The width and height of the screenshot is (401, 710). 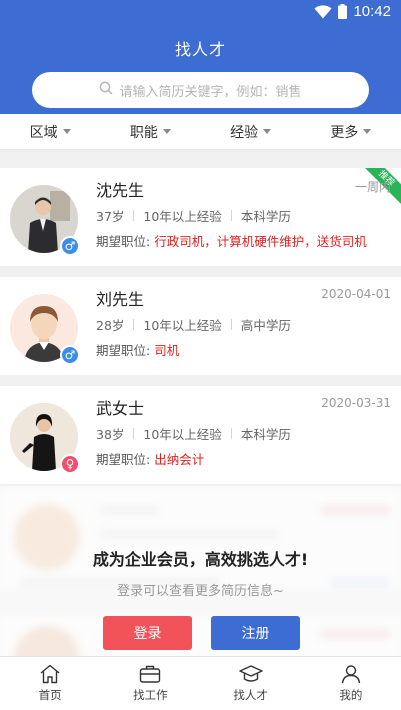 What do you see at coordinates (50, 695) in the screenshot?
I see `tab-label: 首页` at bounding box center [50, 695].